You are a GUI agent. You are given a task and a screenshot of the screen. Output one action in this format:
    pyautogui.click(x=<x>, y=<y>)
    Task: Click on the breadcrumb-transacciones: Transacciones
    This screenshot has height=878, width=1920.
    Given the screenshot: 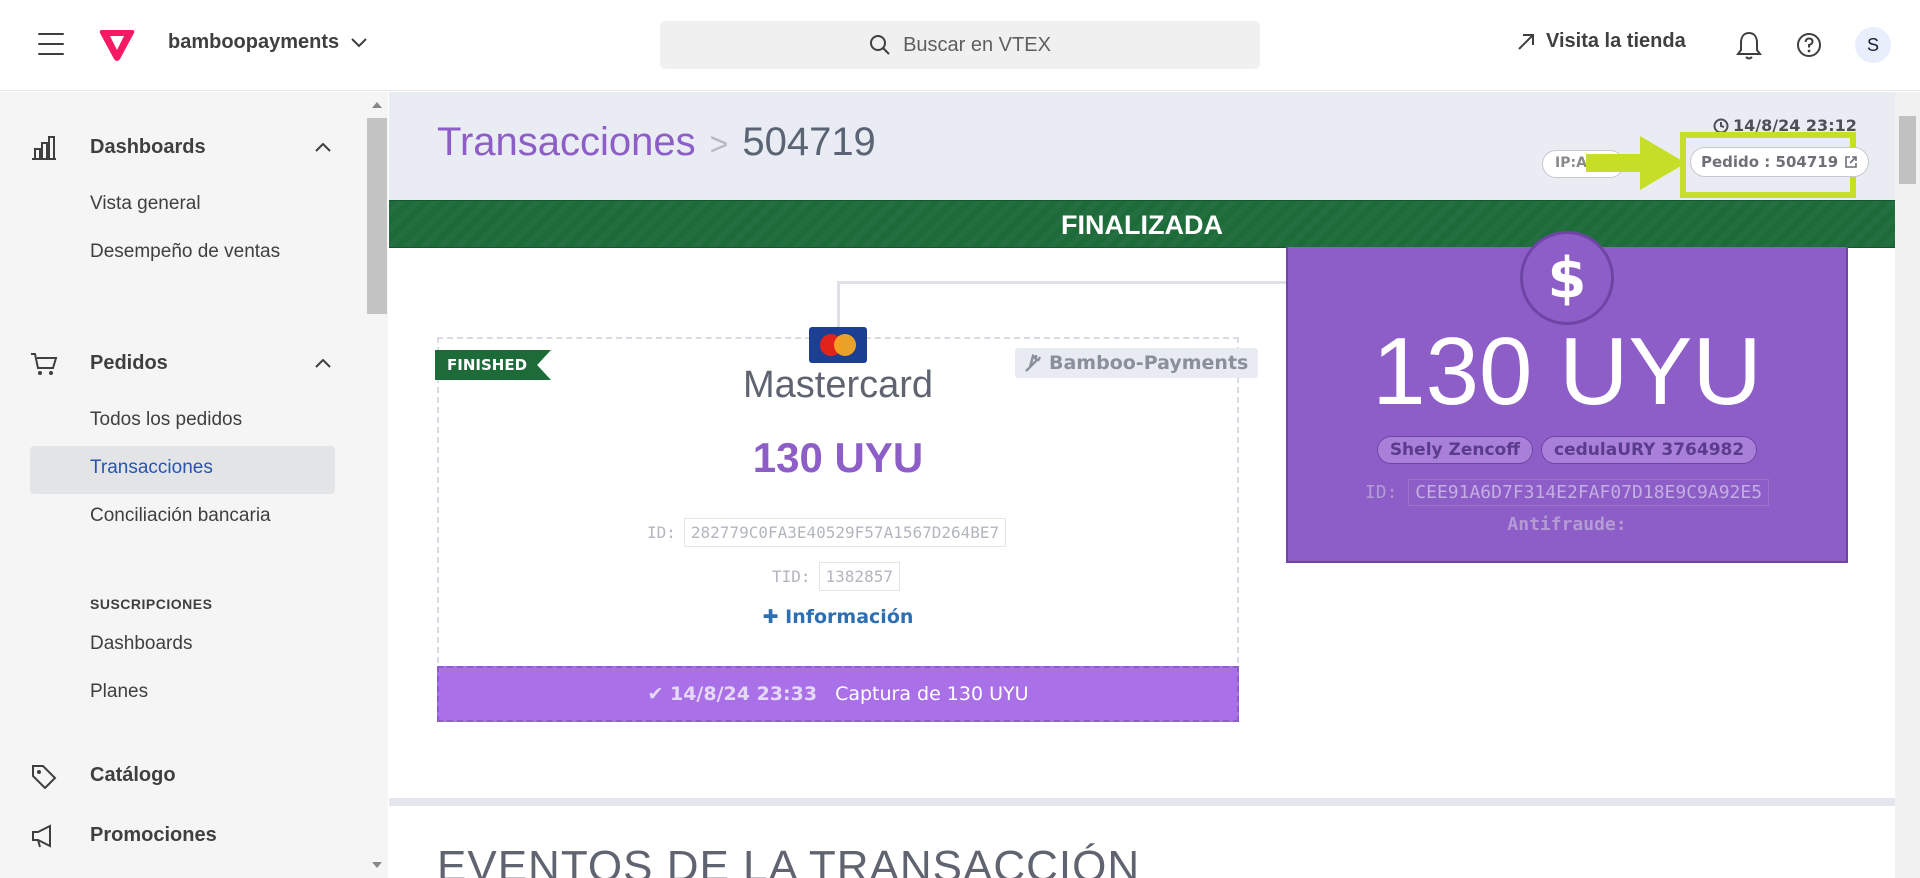 What is the action you would take?
    pyautogui.click(x=566, y=142)
    